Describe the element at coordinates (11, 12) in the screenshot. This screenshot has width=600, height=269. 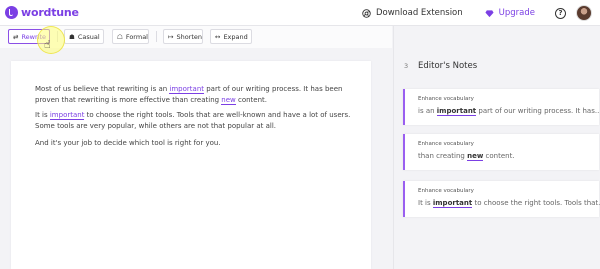
I see `wordtune-logo-icon` at that location.